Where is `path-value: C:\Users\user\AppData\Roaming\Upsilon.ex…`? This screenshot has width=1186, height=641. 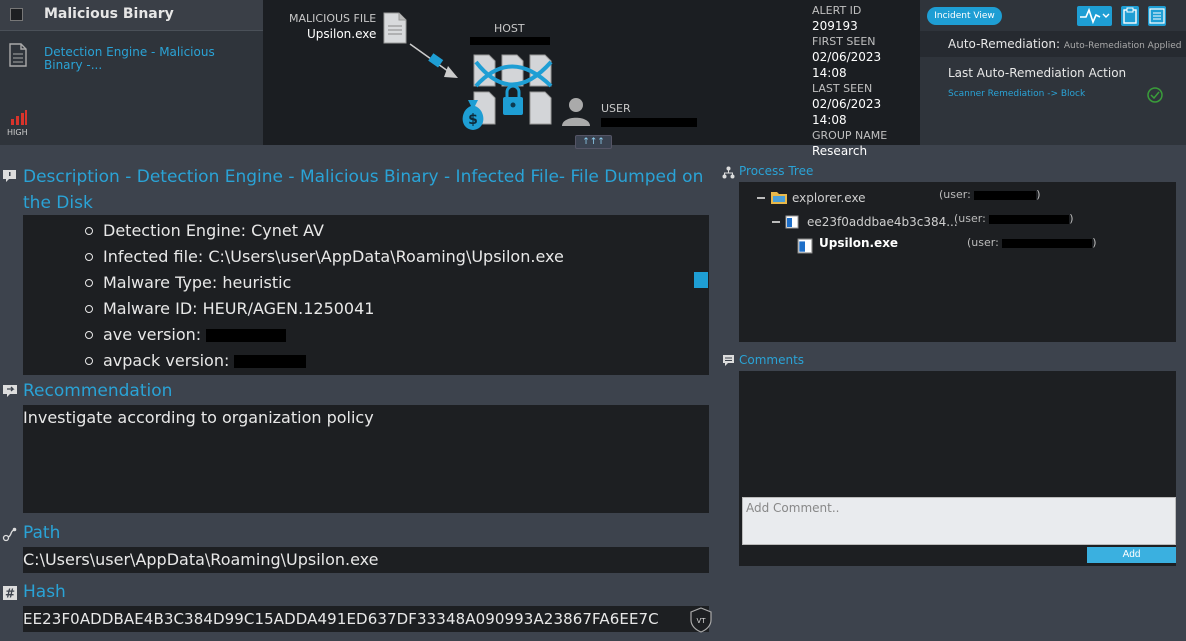
path-value: C:\Users\user\AppData\Roaming\Upsilon.ex… is located at coordinates (201, 559).